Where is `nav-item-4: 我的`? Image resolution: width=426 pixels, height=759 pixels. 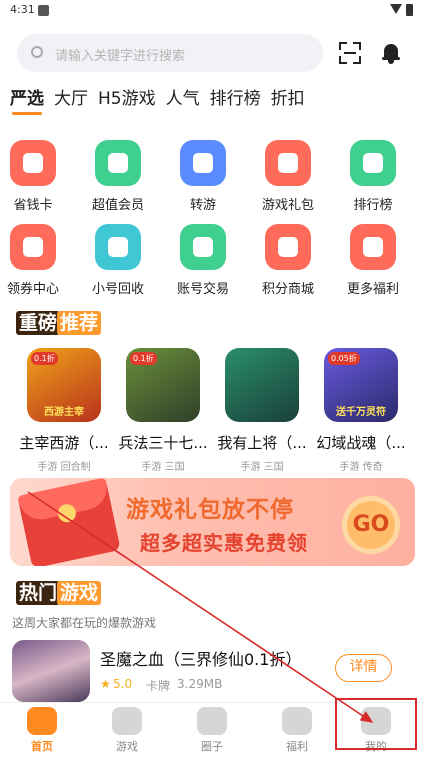 nav-item-4: 我的 is located at coordinates (376, 730).